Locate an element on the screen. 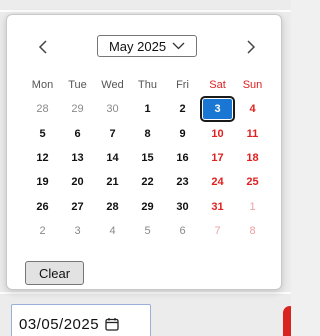  day-cell: 3 is located at coordinates (77, 231).